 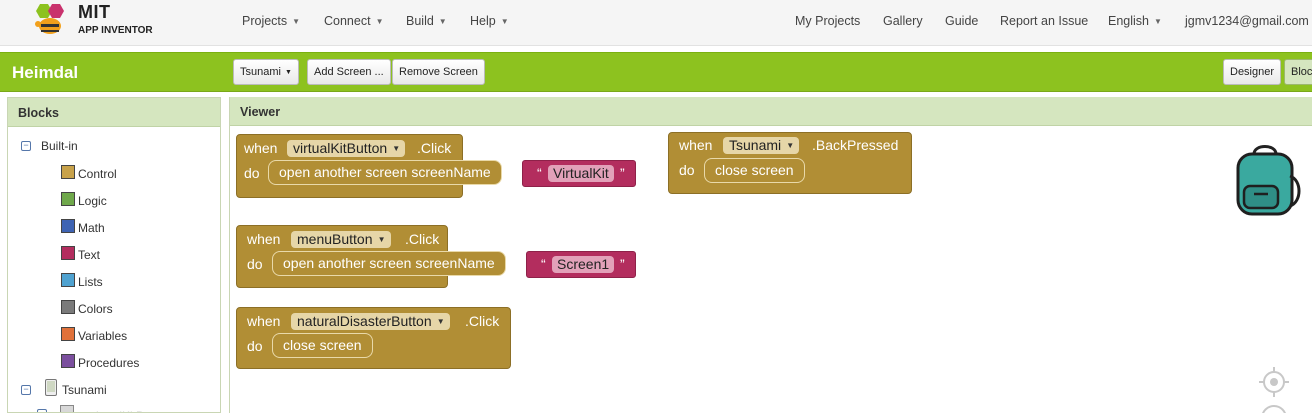 What do you see at coordinates (583, 264) in the screenshot?
I see `text-value: Screen1` at bounding box center [583, 264].